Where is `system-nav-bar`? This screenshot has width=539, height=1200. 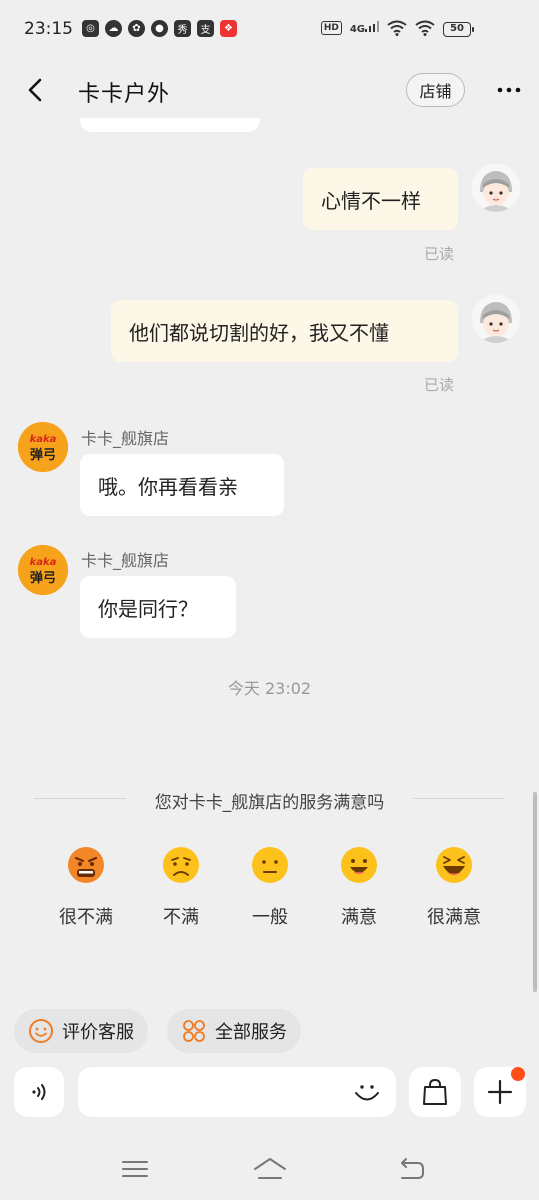 system-nav-bar is located at coordinates (269, 1170).